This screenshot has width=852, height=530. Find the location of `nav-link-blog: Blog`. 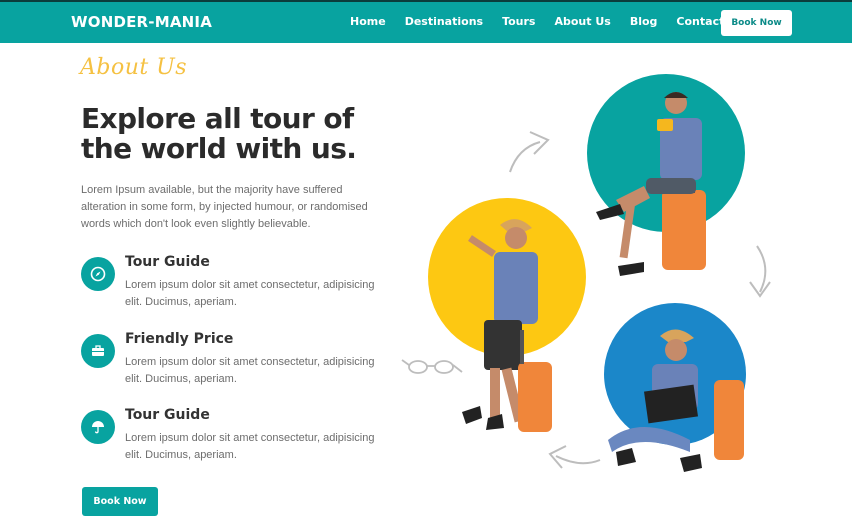

nav-link-blog: Blog is located at coordinates (644, 21).